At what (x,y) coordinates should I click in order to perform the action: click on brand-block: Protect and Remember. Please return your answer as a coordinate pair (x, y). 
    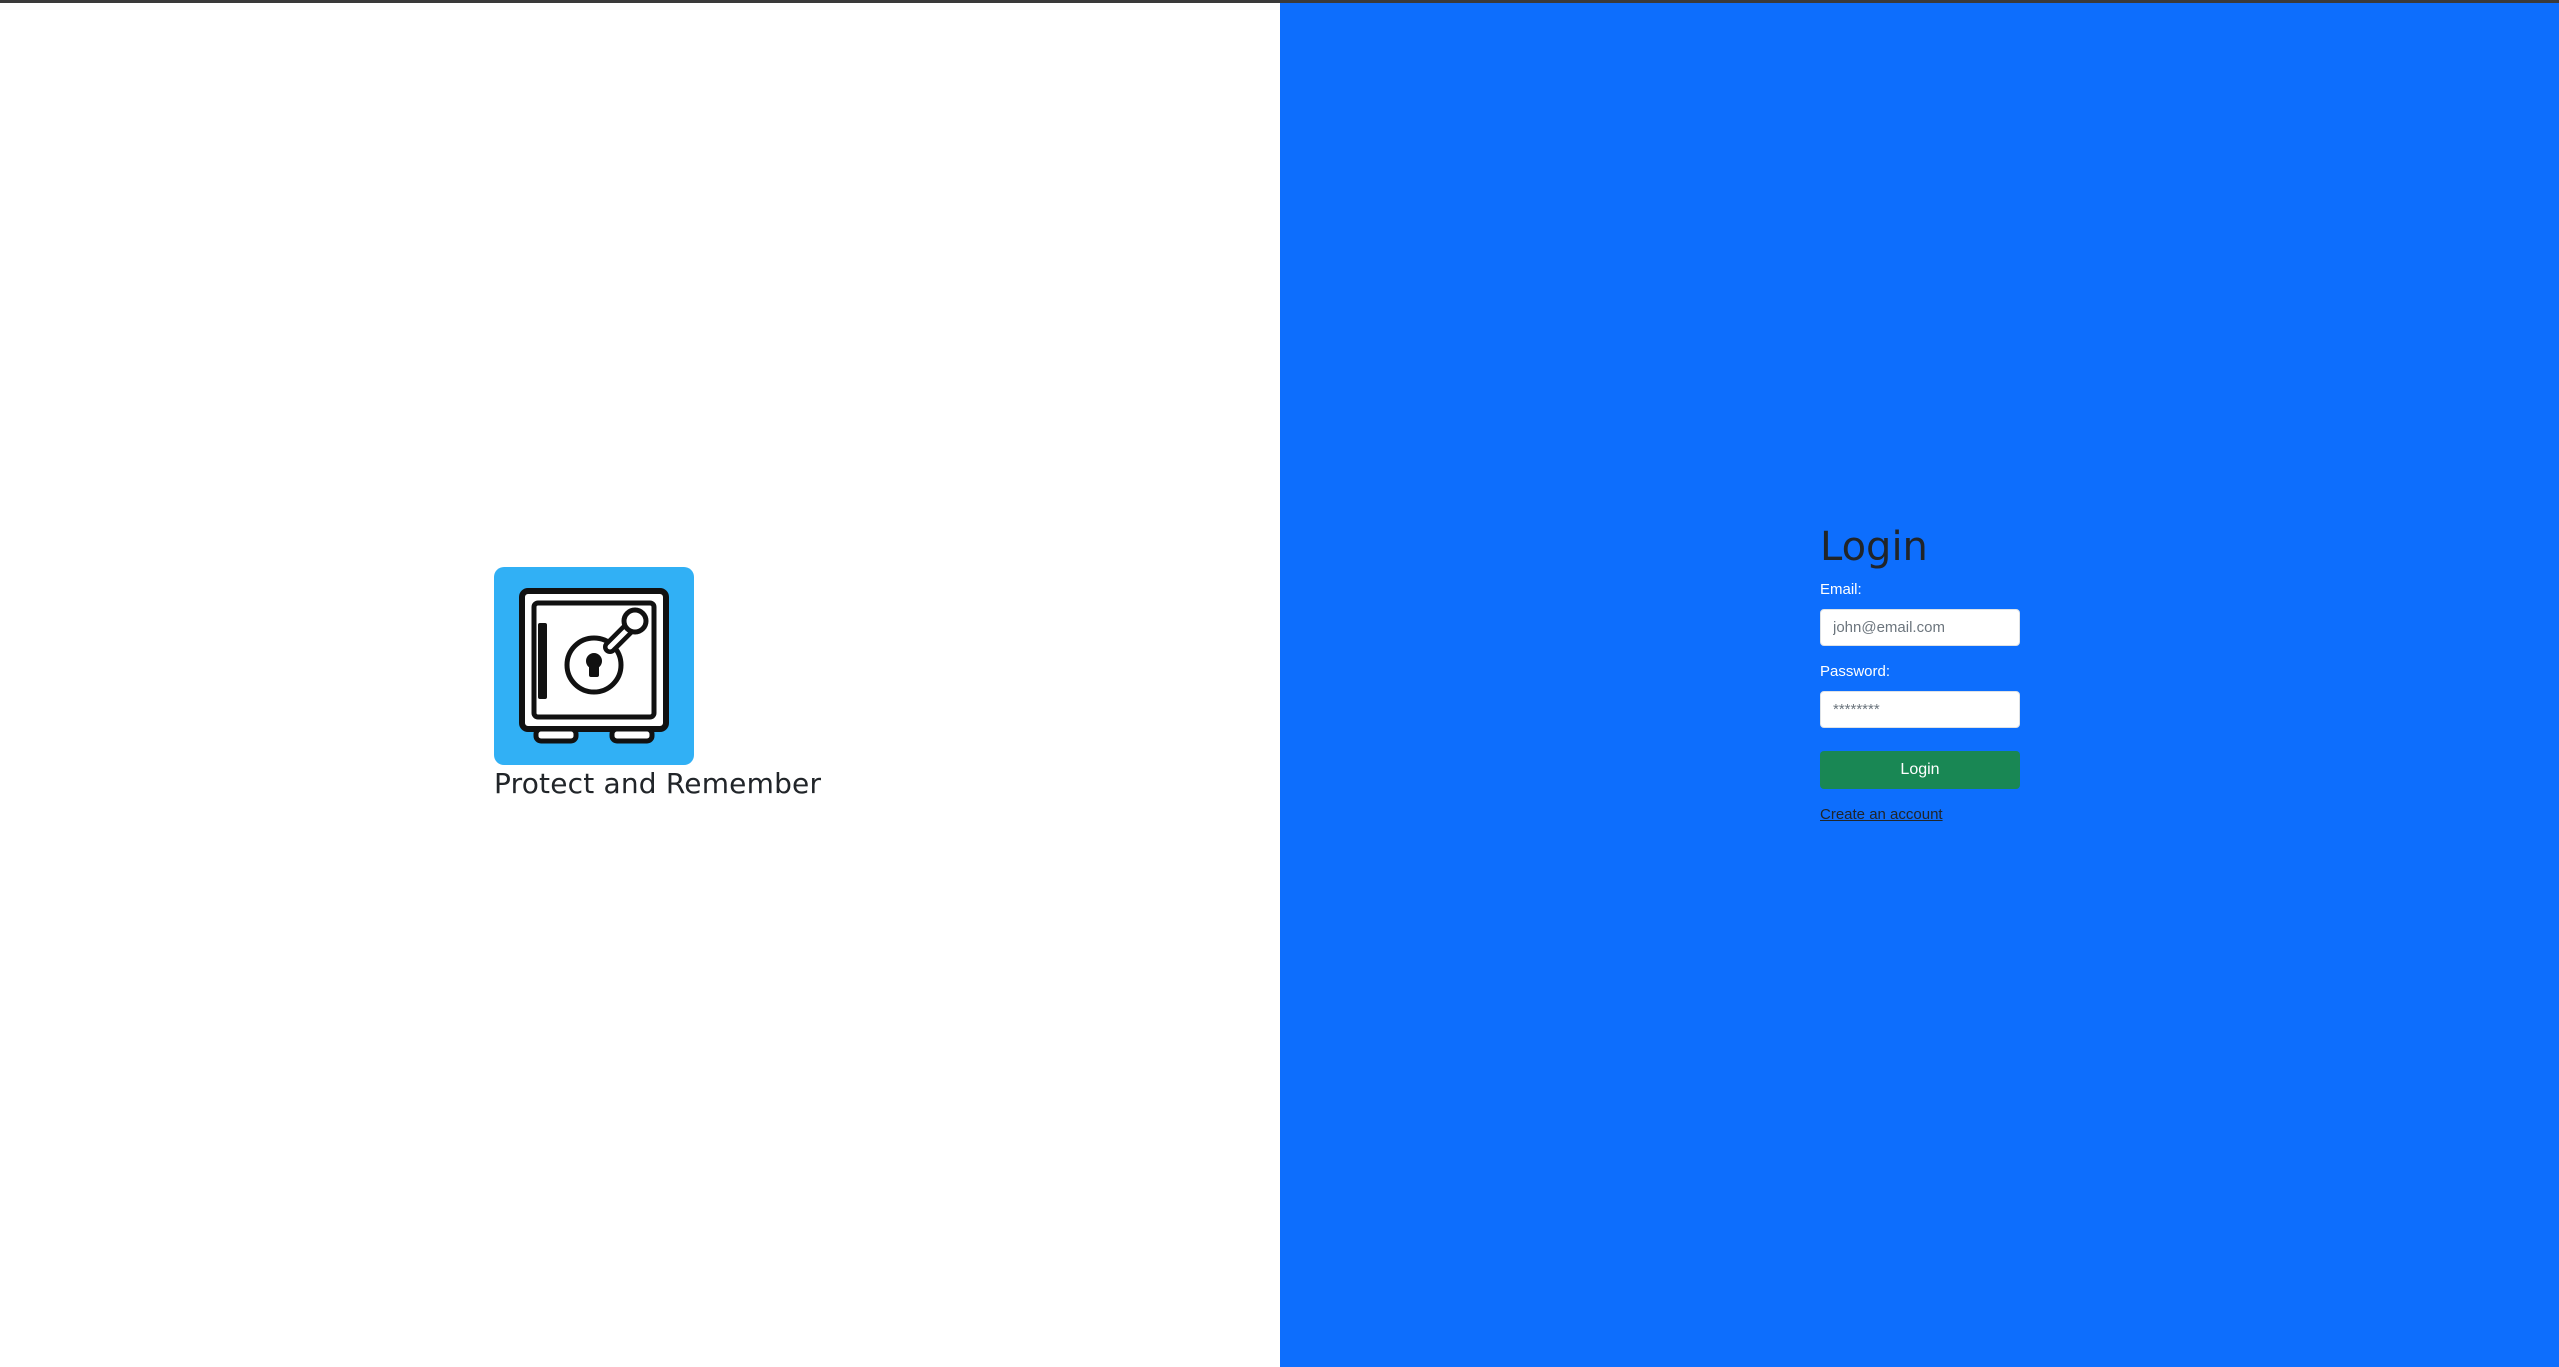
    Looking at the image, I should click on (657, 683).